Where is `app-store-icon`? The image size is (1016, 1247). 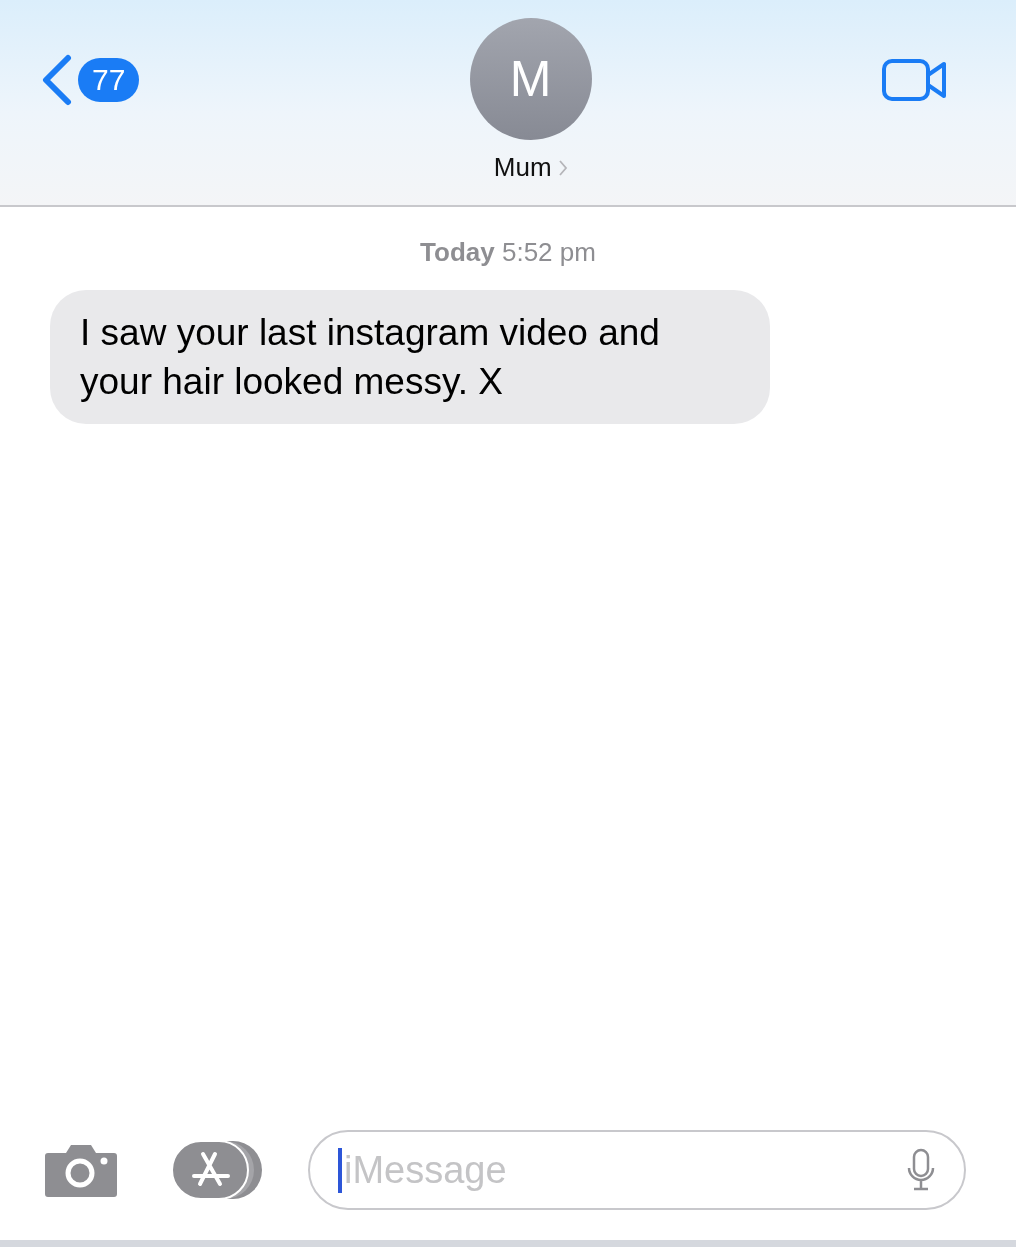
app-store-icon is located at coordinates (218, 1170).